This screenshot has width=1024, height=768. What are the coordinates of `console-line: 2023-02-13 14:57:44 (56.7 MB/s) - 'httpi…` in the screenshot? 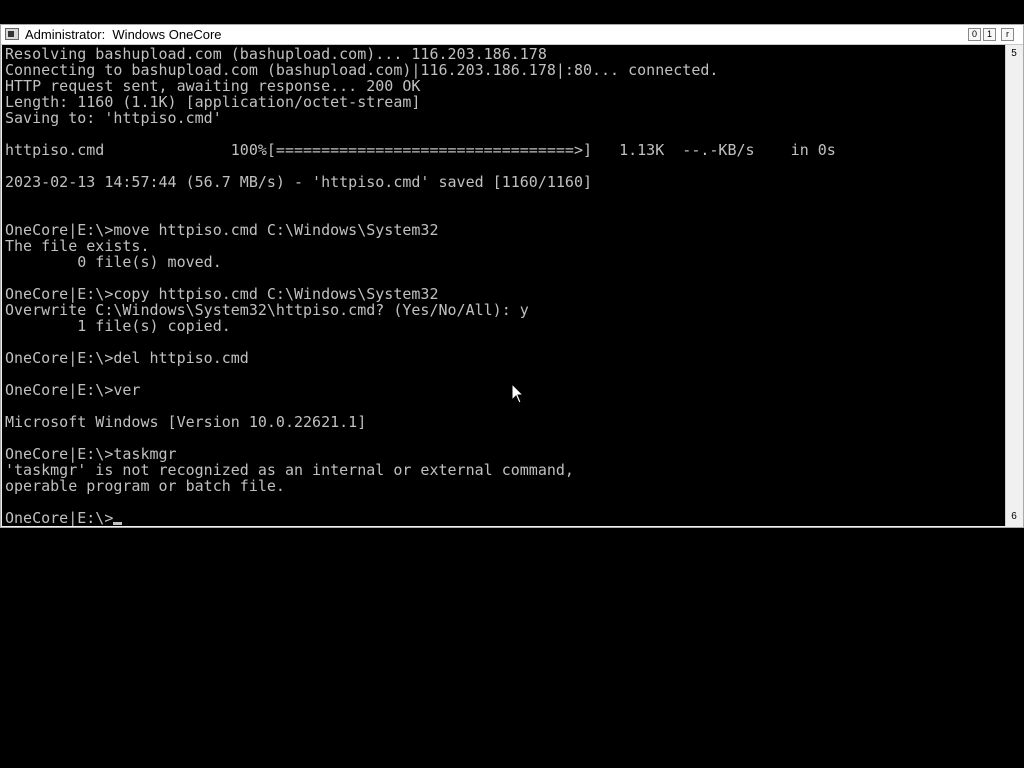 It's located at (298, 182).